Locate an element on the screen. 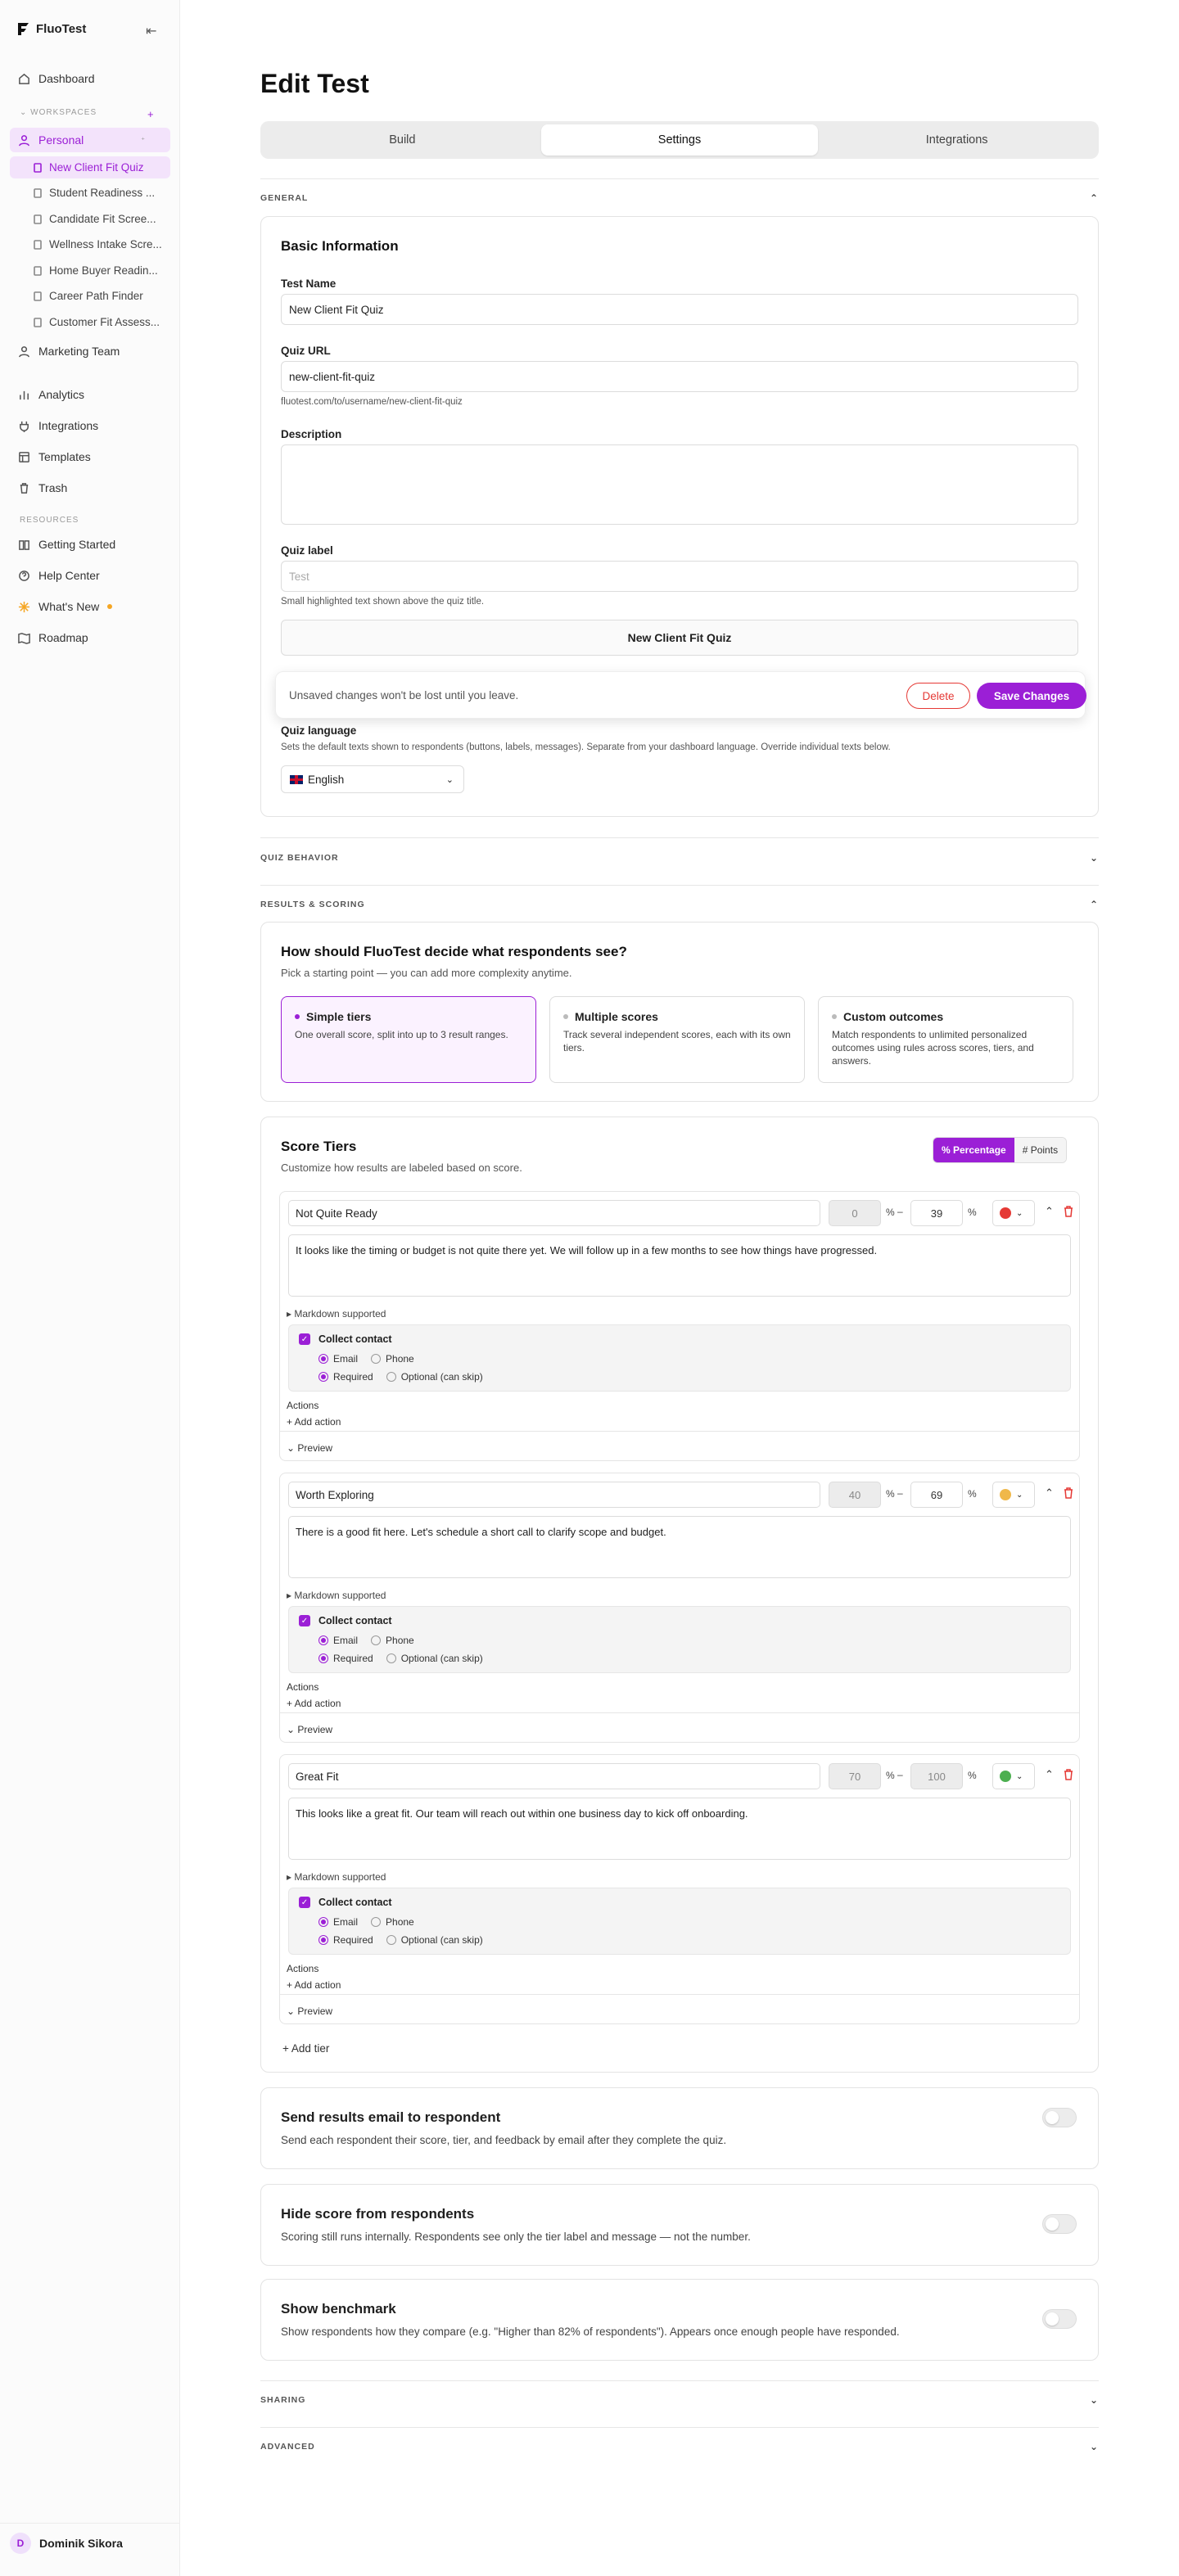  sidebar-item-help-center: Help Center is located at coordinates (90, 575).